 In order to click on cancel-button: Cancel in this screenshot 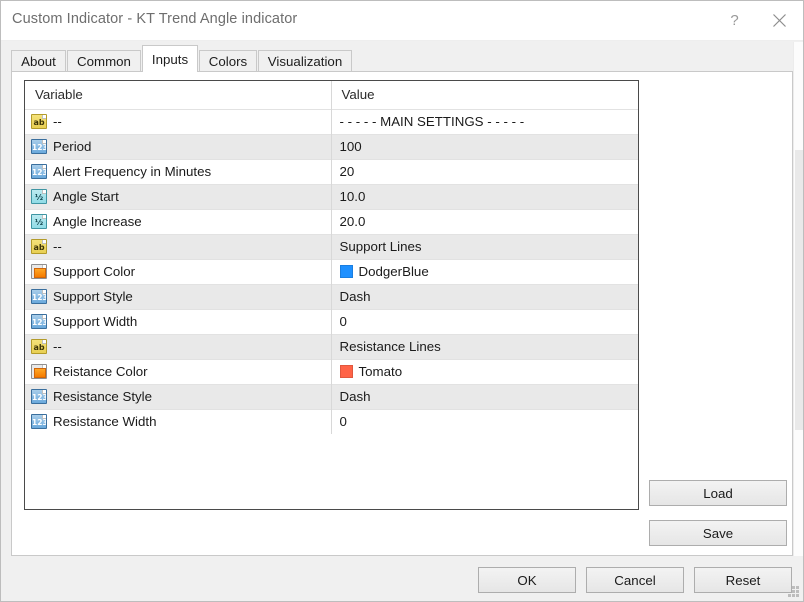, I will do `click(635, 580)`.